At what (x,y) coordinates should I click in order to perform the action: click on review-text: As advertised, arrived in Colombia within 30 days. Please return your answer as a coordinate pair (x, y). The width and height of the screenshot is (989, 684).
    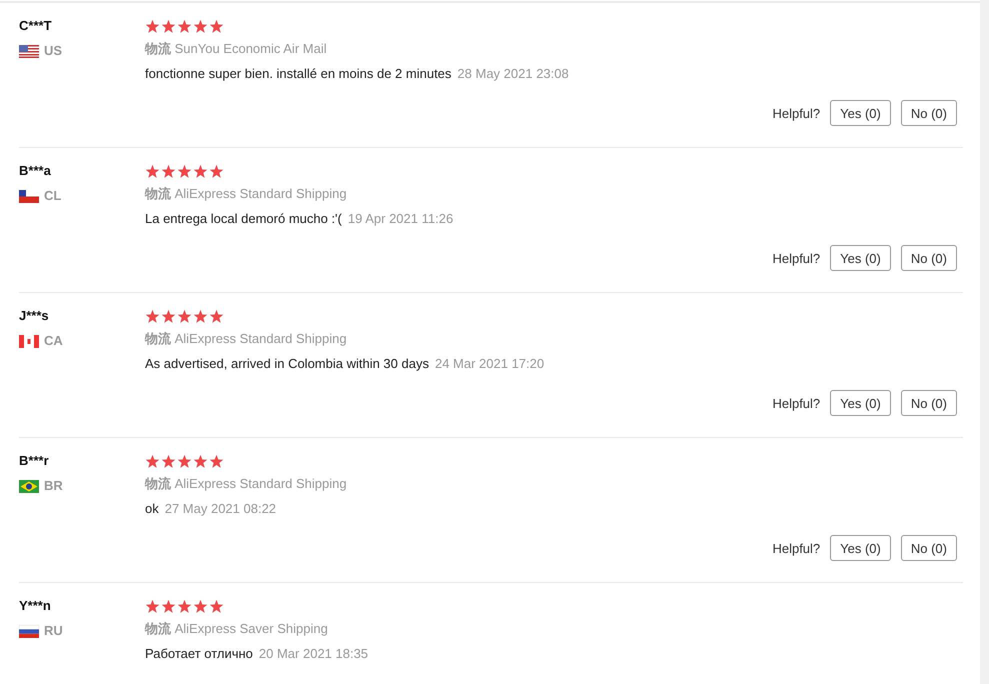
    Looking at the image, I should click on (287, 363).